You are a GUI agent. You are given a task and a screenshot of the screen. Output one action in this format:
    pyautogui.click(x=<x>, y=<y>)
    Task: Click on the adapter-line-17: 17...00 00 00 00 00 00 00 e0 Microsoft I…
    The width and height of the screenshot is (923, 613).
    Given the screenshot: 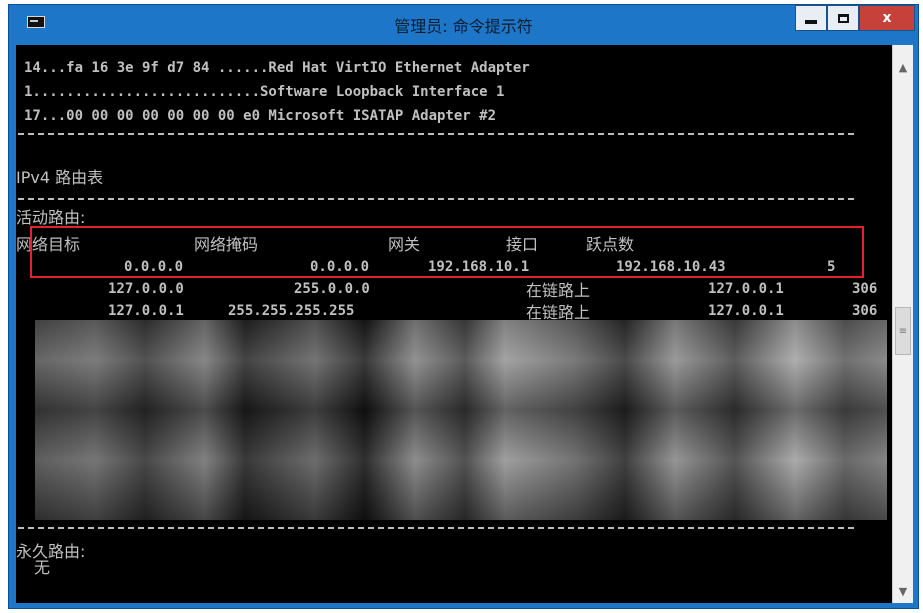 What is the action you would take?
    pyautogui.click(x=260, y=116)
    